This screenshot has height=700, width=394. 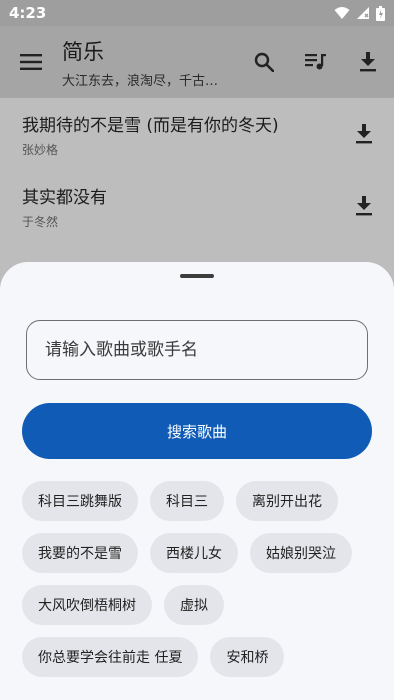 What do you see at coordinates (197, 431) in the screenshot?
I see `search-songs-button: 搜索歌曲` at bounding box center [197, 431].